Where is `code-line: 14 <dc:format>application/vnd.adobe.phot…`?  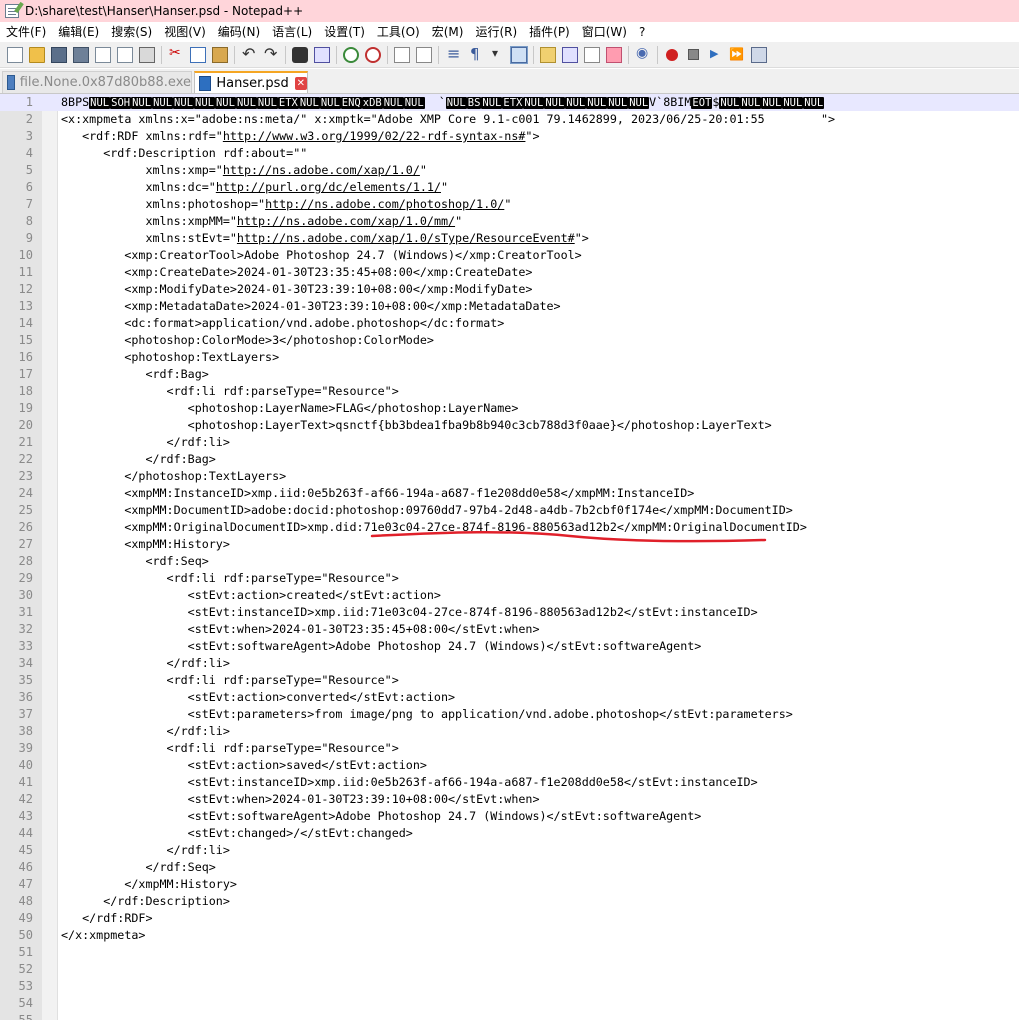
code-line: 14 <dc:format>application/vnd.adobe.phot… is located at coordinates (509, 323).